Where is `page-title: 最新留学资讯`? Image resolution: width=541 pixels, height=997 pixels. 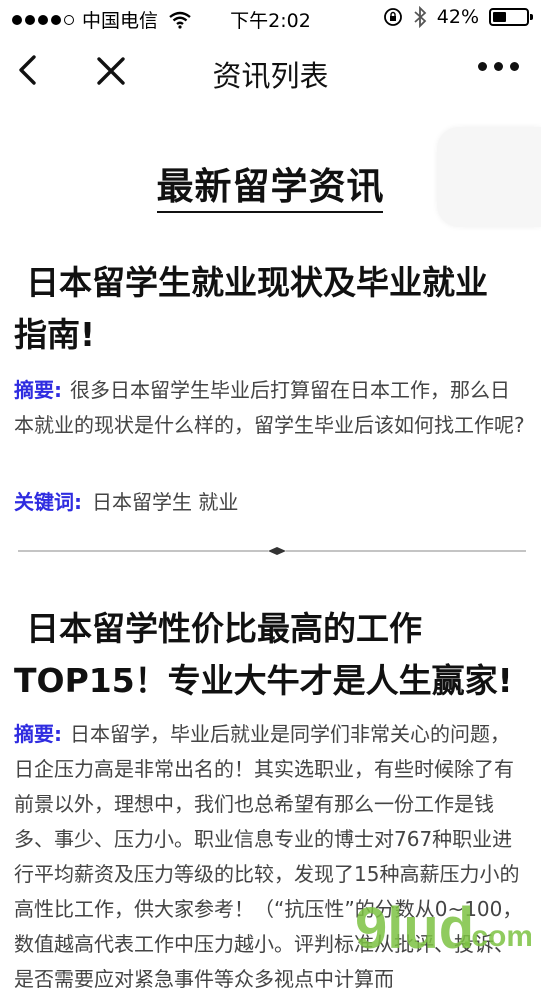 page-title: 最新留学资讯 is located at coordinates (270, 186).